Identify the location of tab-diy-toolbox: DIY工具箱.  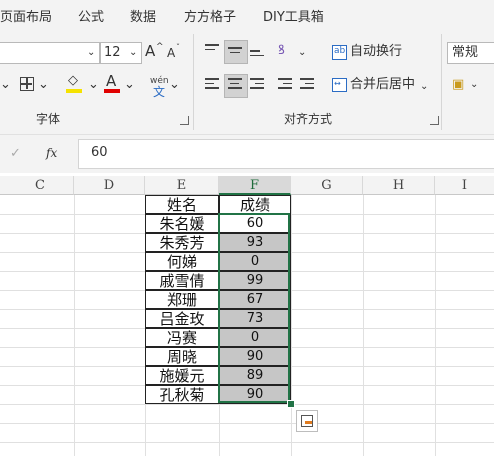
(293, 15).